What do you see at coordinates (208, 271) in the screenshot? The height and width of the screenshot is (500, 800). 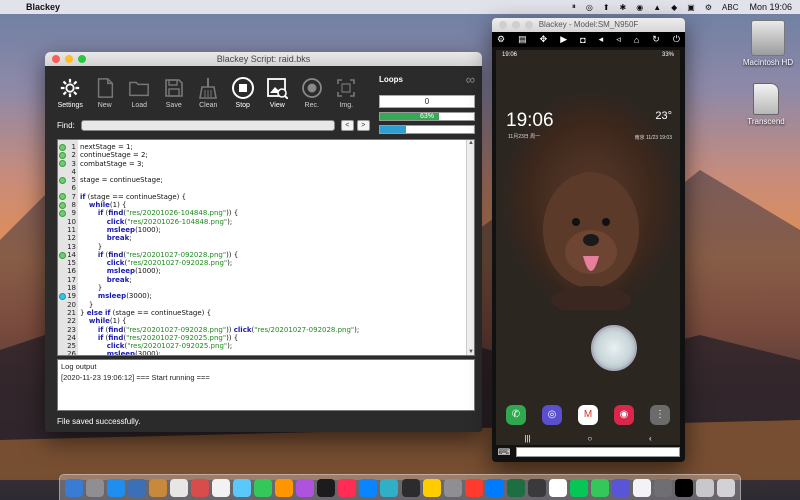 I see `code-line: 16 msleep(1000);` at bounding box center [208, 271].